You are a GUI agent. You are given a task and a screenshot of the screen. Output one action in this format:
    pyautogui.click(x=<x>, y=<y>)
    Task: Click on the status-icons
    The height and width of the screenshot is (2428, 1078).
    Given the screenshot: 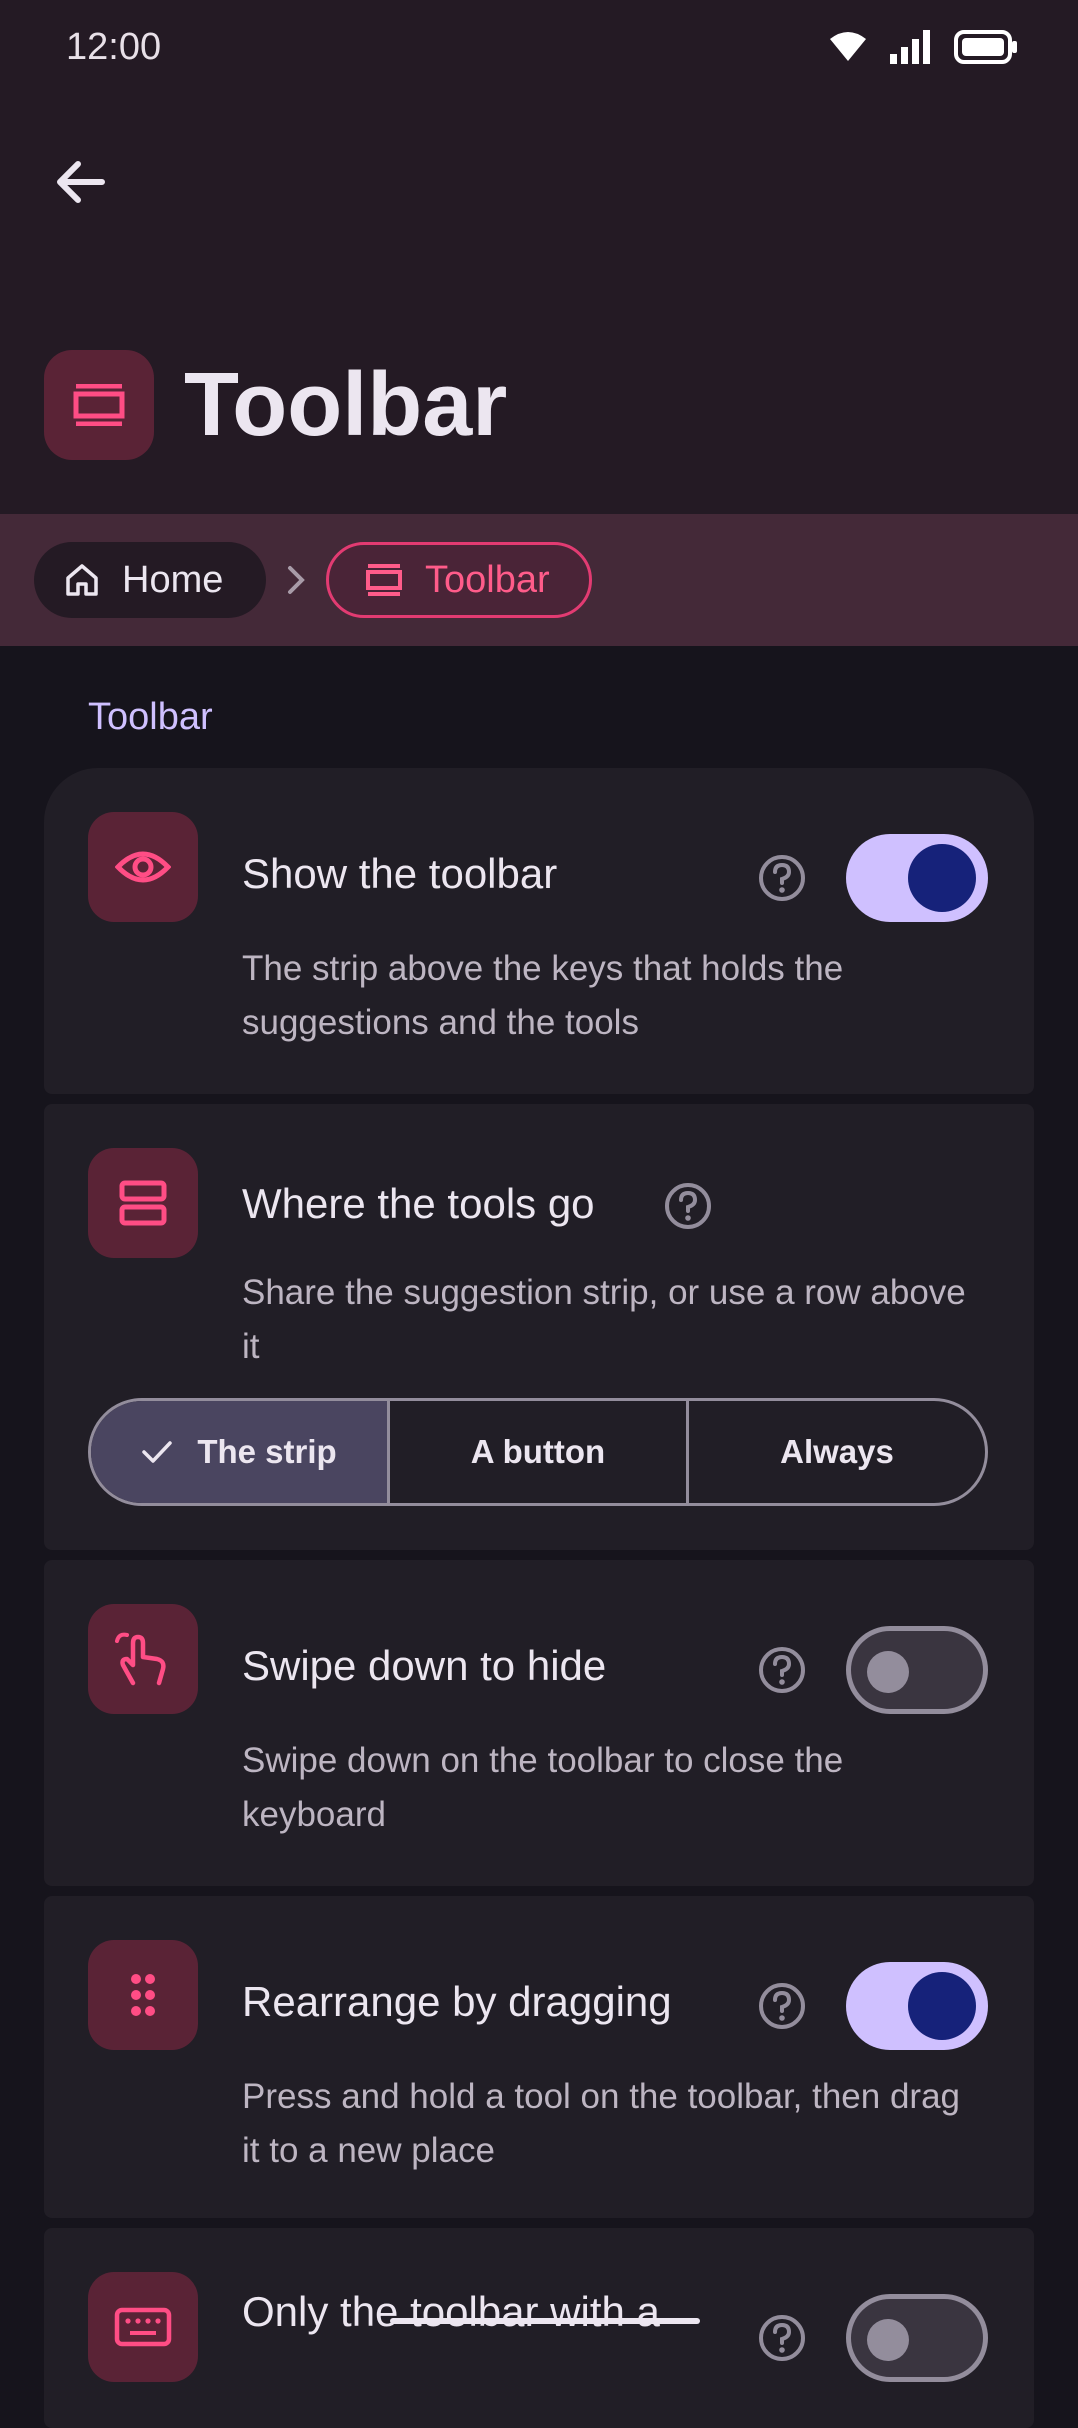 What is the action you would take?
    pyautogui.click(x=923, y=47)
    